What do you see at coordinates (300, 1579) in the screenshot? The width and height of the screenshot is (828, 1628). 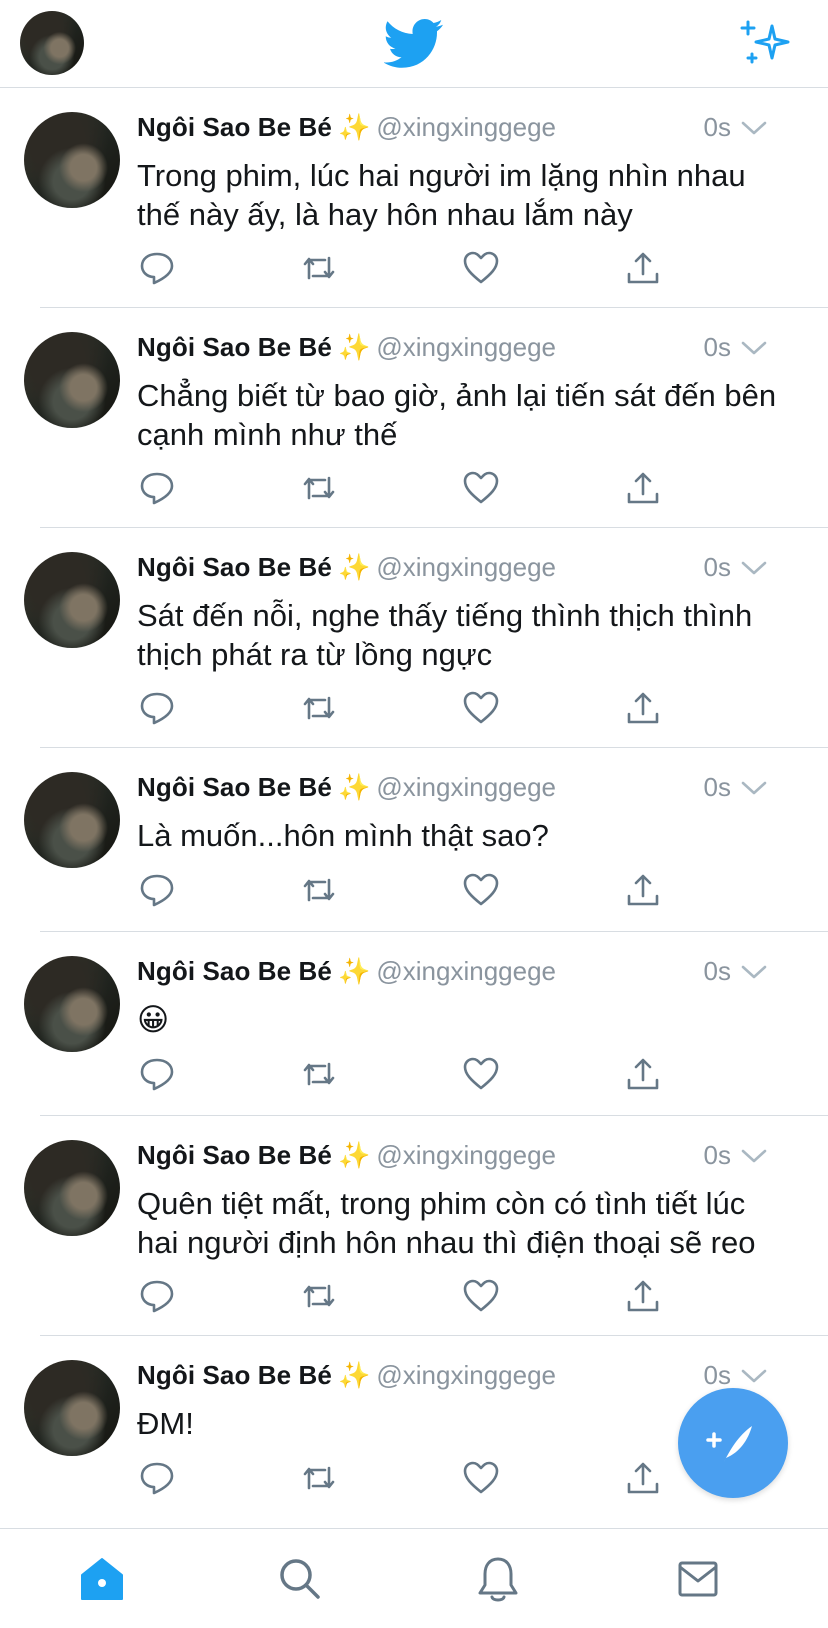 I see `search-icon` at bounding box center [300, 1579].